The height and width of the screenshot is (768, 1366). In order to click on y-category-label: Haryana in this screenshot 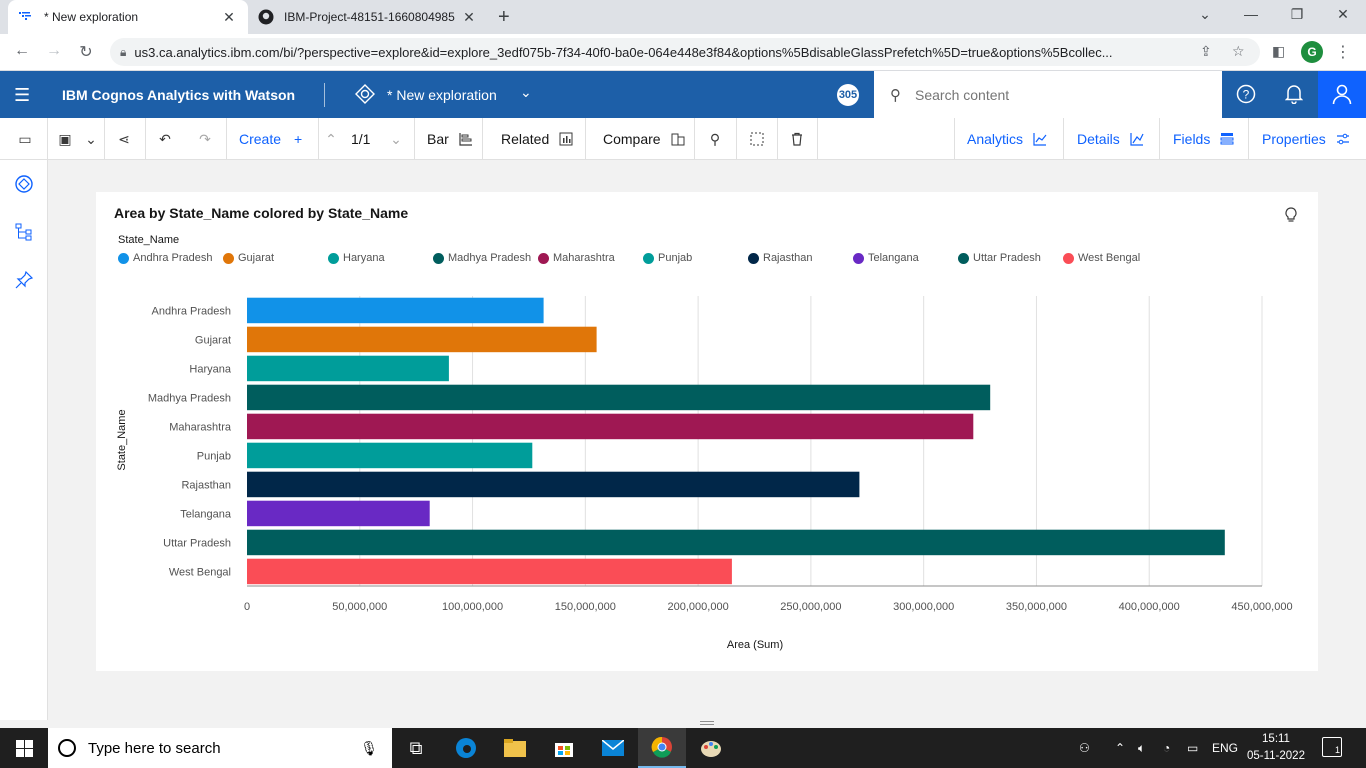, I will do `click(210, 370)`.